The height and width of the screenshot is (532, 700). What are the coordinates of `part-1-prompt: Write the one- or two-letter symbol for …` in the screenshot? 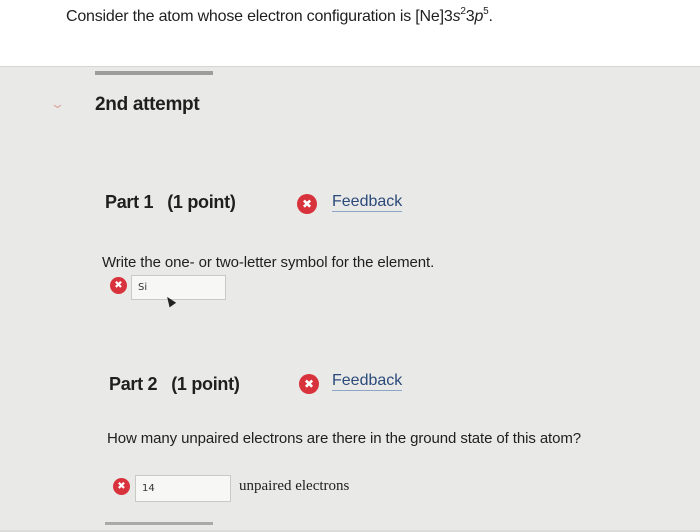 It's located at (268, 262).